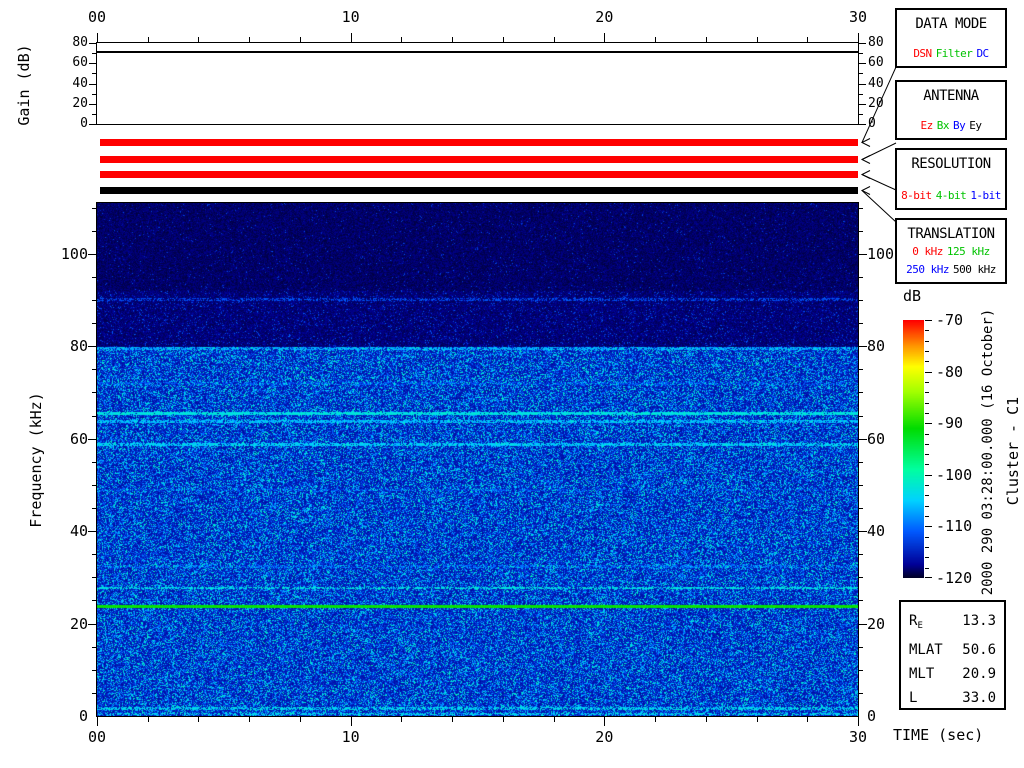  Describe the element at coordinates (858, 737) in the screenshot. I see `time-tick-label-bottom: 30` at that location.